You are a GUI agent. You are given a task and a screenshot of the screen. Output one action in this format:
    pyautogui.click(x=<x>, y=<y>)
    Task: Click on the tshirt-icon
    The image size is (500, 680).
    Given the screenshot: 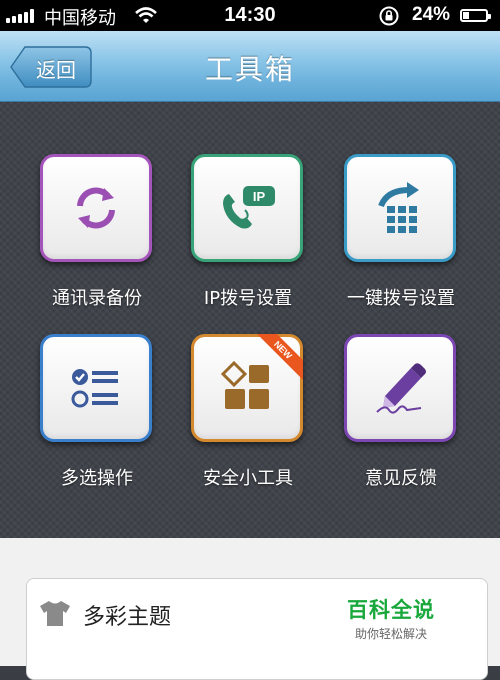 What is the action you would take?
    pyautogui.click(x=55, y=613)
    